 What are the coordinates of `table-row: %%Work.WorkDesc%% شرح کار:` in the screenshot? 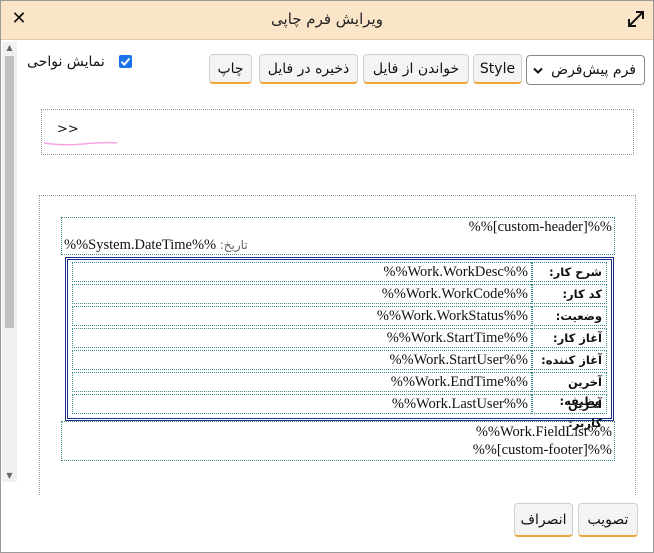 It's located at (339, 272).